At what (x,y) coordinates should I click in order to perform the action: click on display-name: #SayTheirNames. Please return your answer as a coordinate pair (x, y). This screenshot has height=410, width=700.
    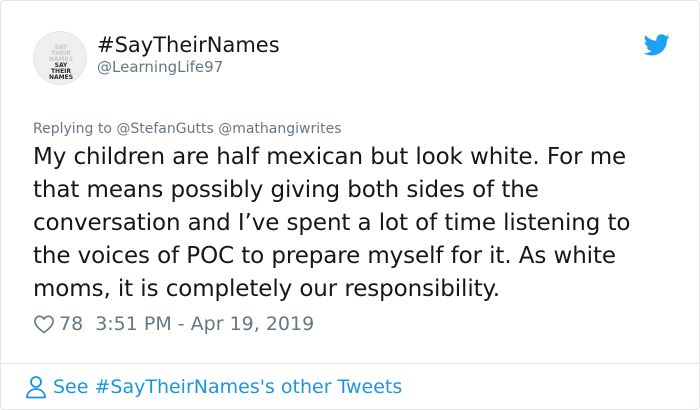
    Looking at the image, I should click on (188, 45).